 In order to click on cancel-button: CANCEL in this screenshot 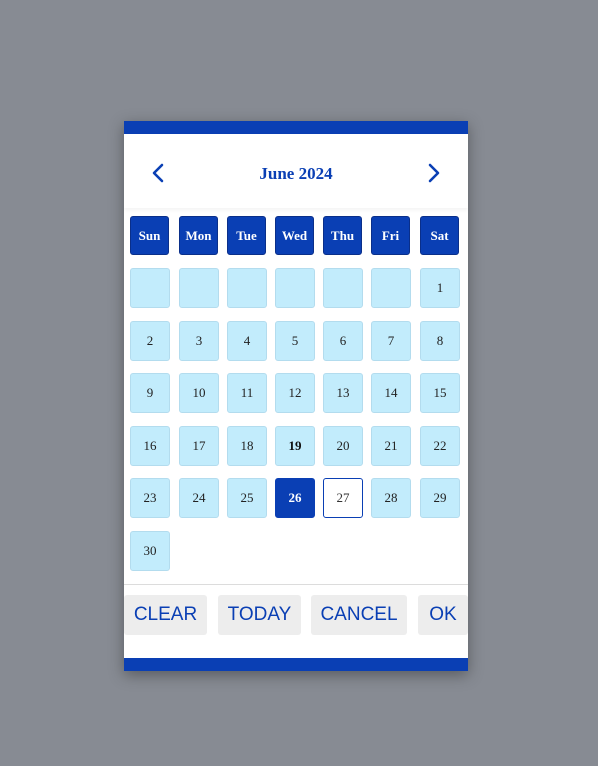, I will do `click(359, 615)`.